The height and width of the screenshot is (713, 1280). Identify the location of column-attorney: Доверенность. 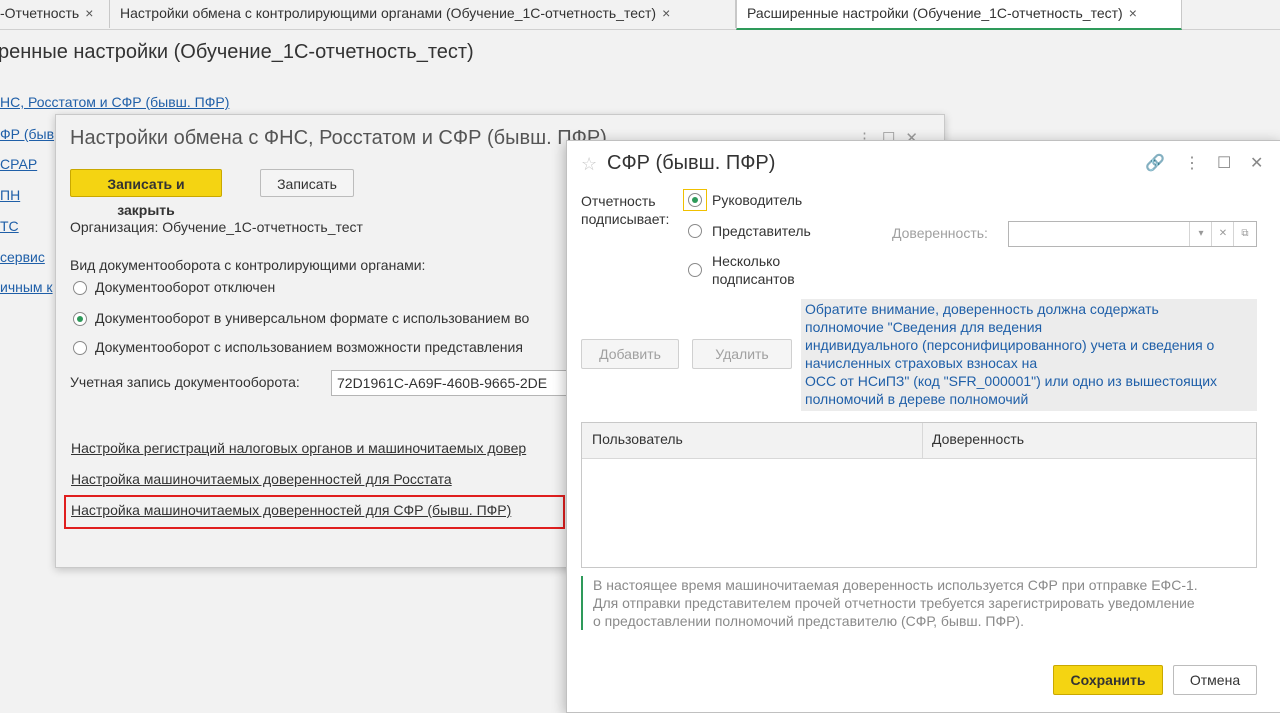
(978, 439).